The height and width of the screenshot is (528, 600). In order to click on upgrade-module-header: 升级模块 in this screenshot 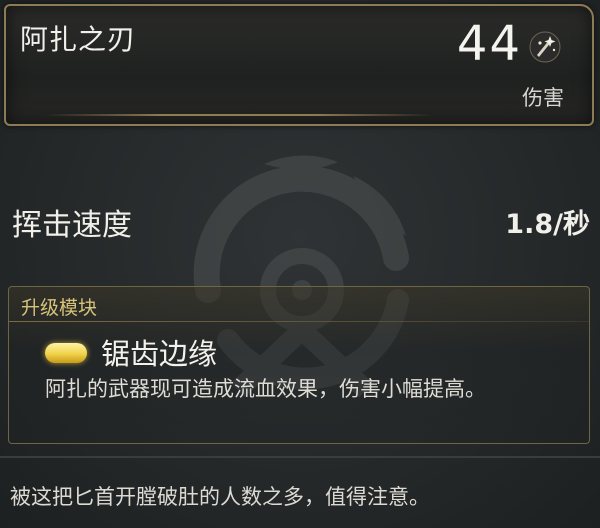, I will do `click(59, 308)`.